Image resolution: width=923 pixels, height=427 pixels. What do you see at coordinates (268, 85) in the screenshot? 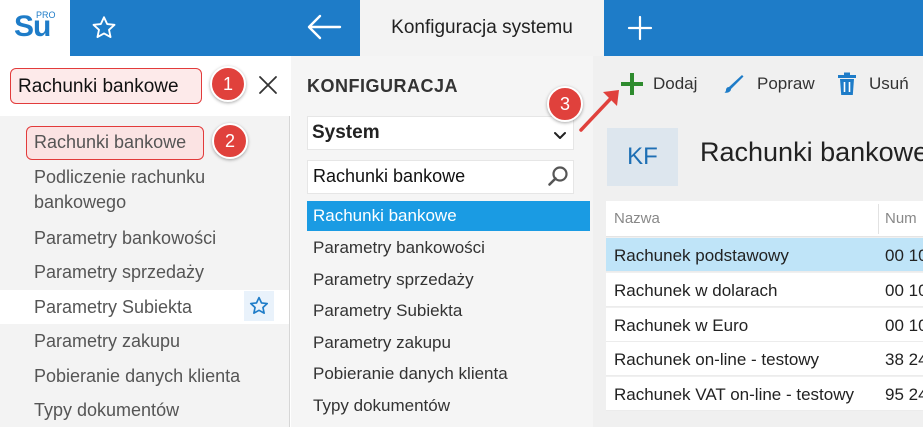
I see `clear-search-icon` at bounding box center [268, 85].